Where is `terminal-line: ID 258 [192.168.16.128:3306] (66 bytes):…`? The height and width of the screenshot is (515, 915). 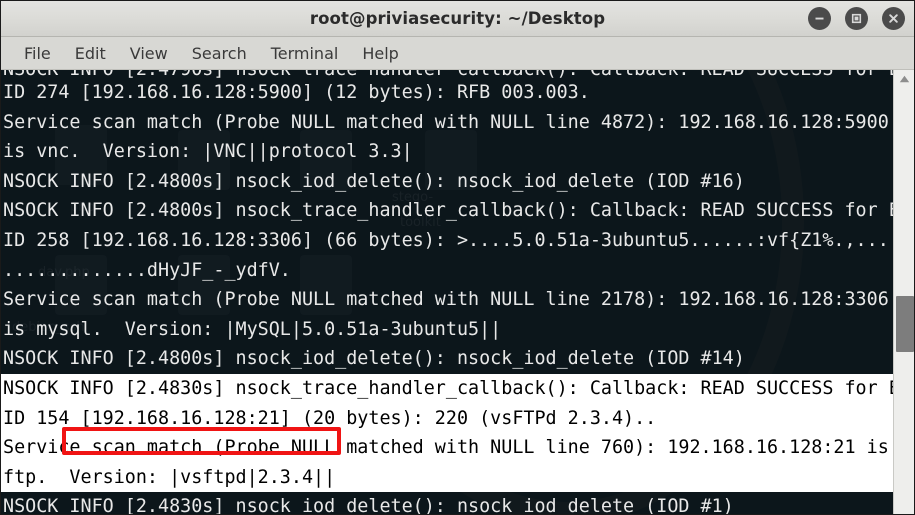 terminal-line: ID 258 [192.168.16.128:3306] (66 bytes):… is located at coordinates (448, 240).